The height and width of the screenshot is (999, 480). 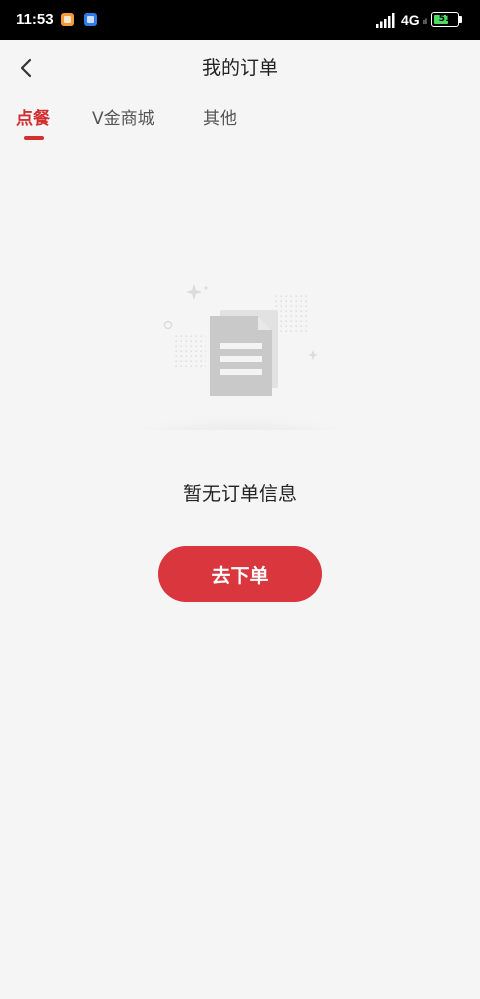 What do you see at coordinates (239, 494) in the screenshot?
I see `empty-message: 暂无订单信息` at bounding box center [239, 494].